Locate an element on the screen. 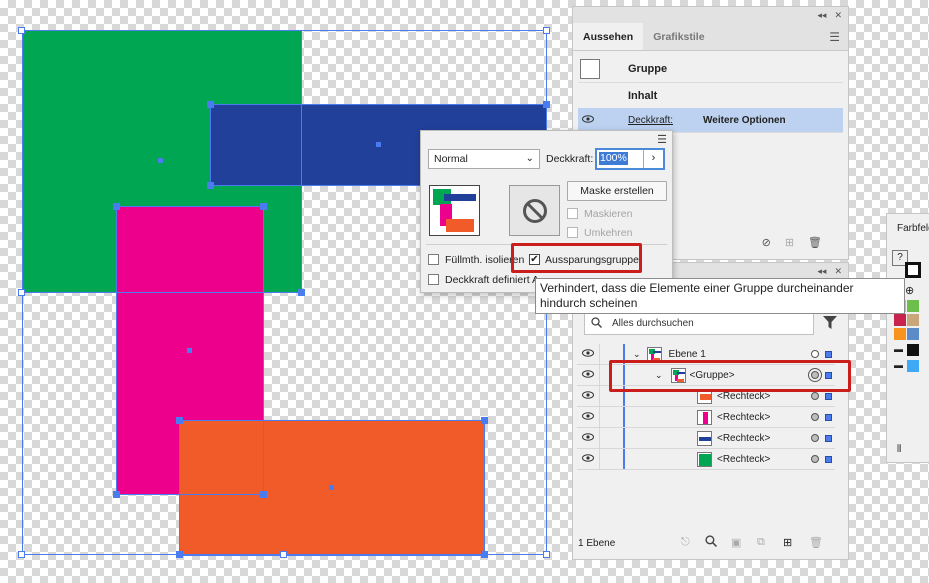  swatch-library-icon: ⫴ is located at coordinates (899, 449).